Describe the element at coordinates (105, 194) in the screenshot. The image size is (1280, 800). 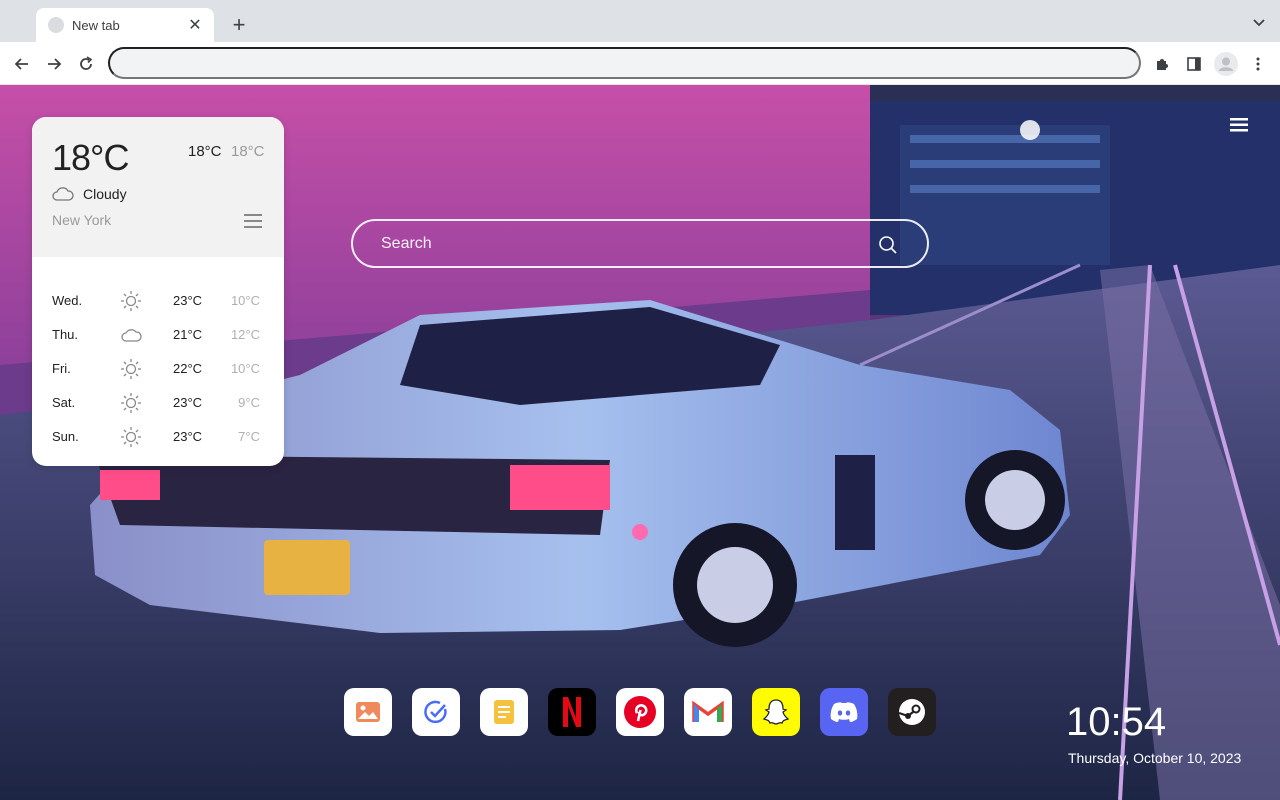
I see `weather-condition: Cloudy` at that location.